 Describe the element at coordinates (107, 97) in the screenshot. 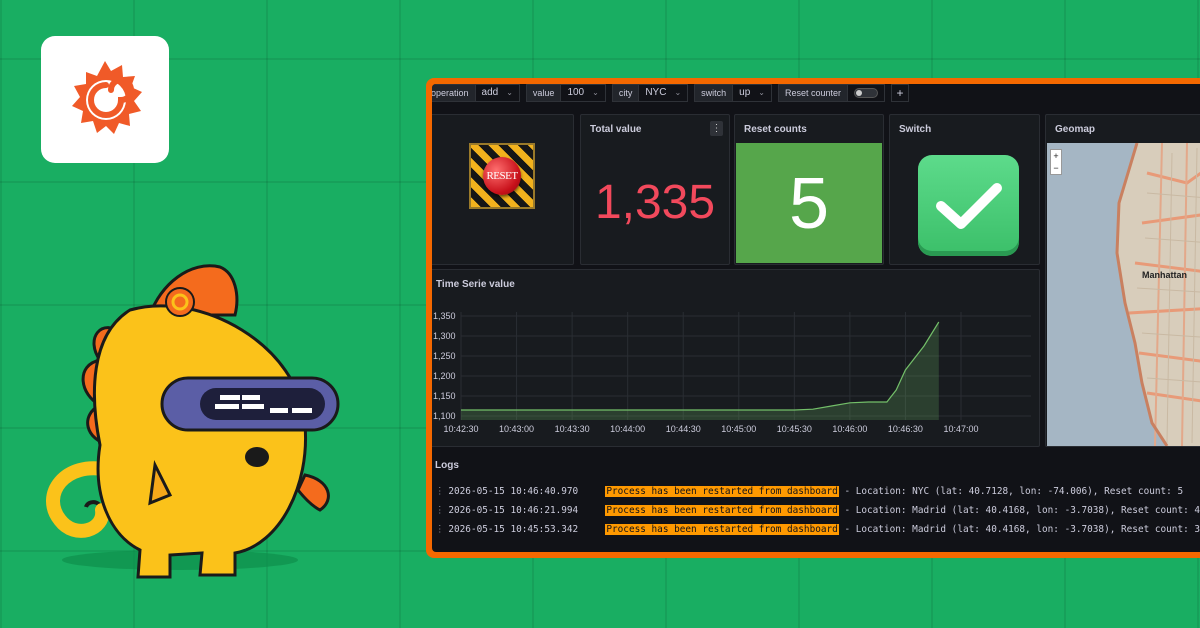

I see `grafana-swirl-icon` at that location.